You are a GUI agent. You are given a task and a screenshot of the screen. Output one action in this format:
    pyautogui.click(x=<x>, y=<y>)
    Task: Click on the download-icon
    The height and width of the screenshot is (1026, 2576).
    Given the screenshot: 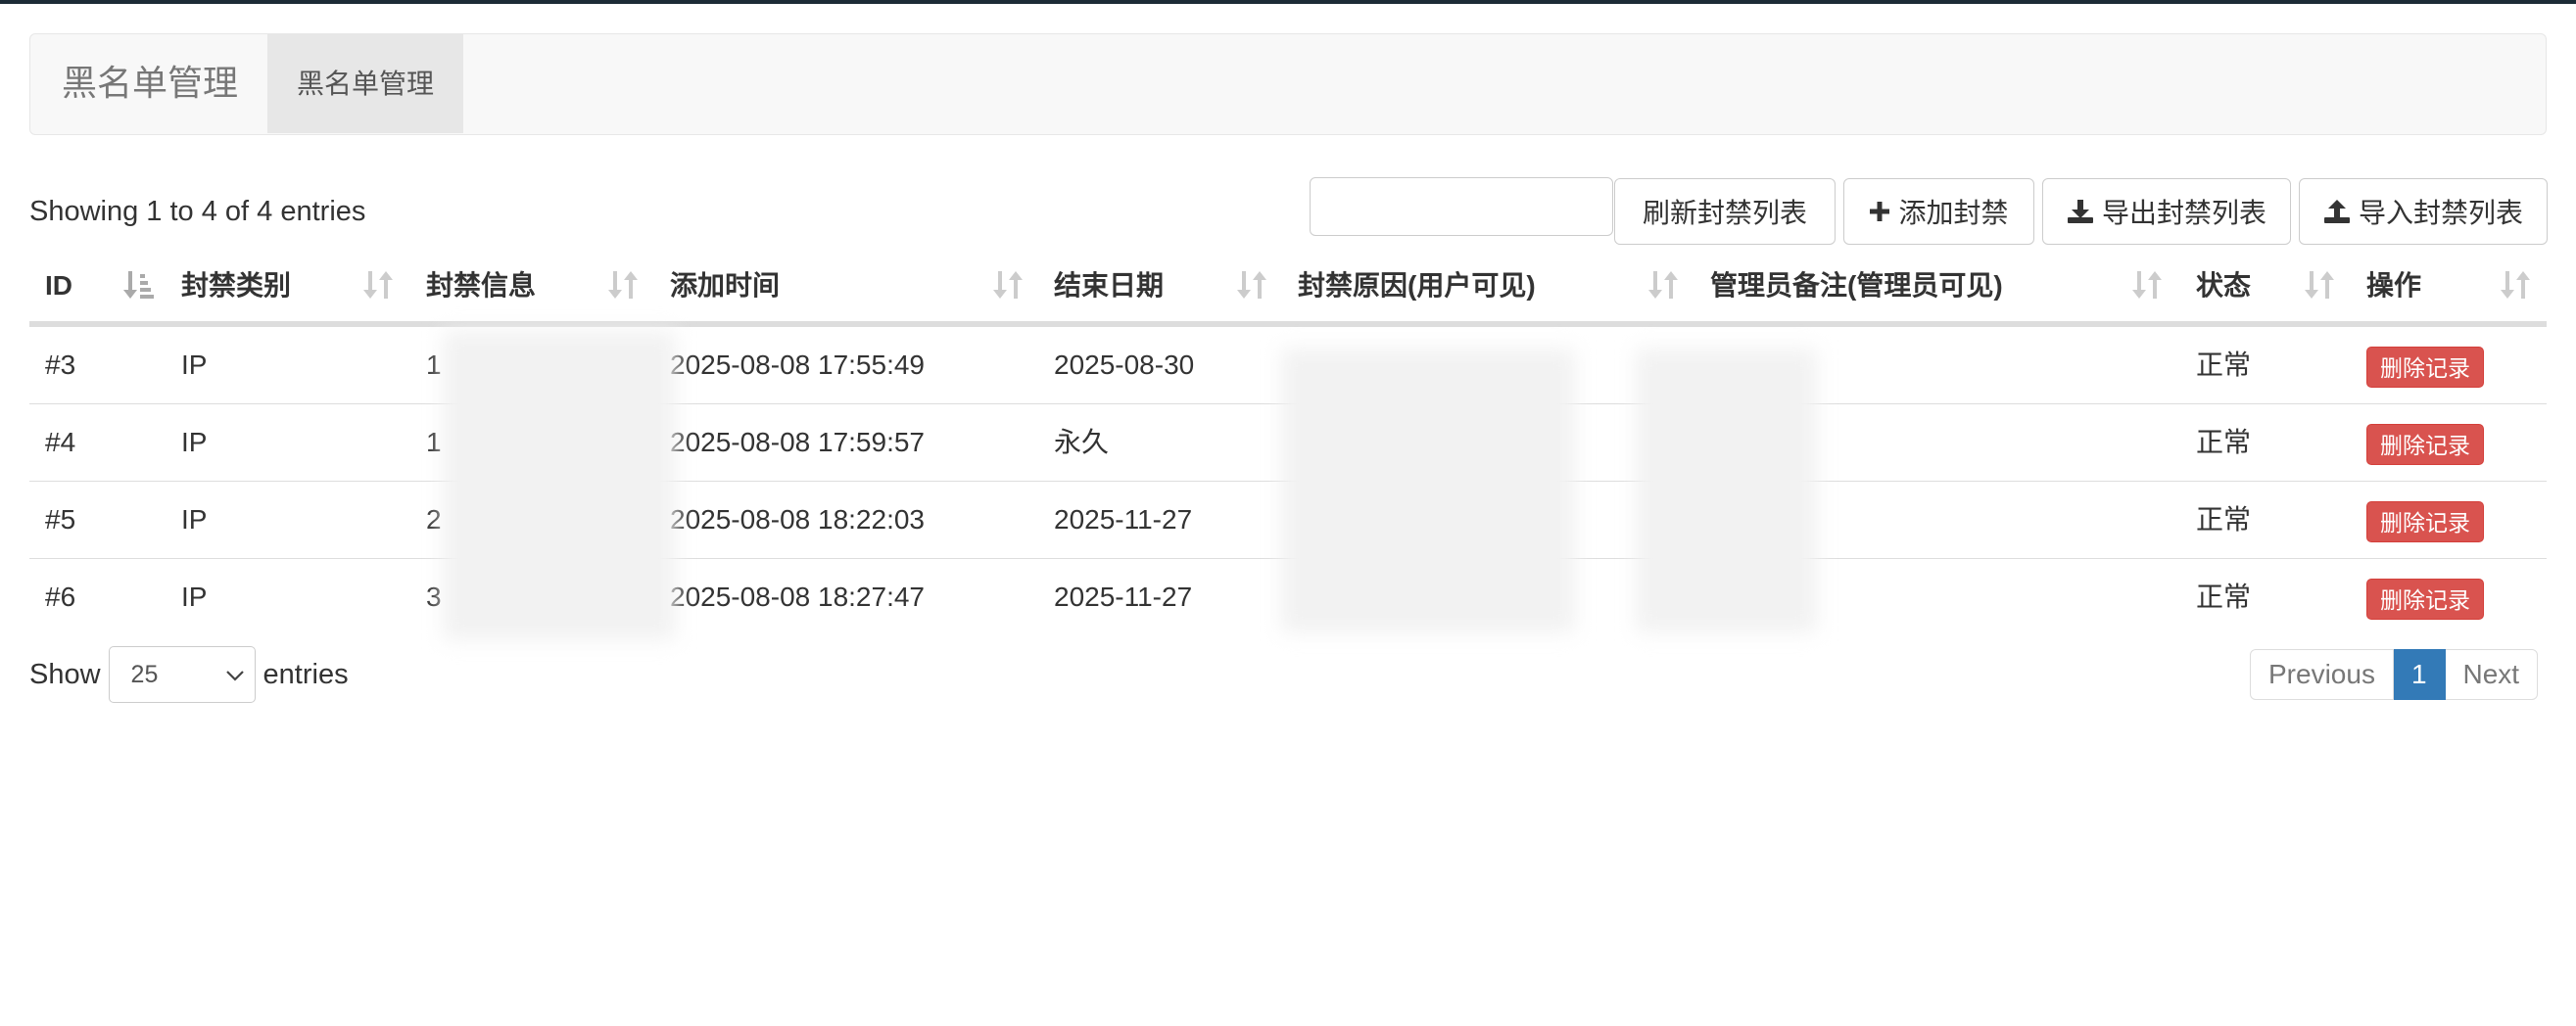 What is the action you would take?
    pyautogui.click(x=2080, y=211)
    